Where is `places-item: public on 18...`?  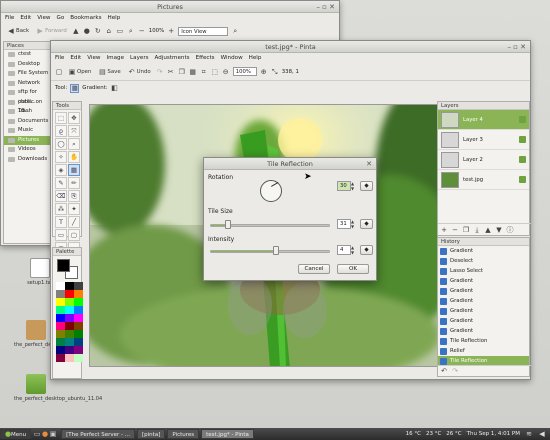
places-item: public on 18... is located at coordinates (28, 106).